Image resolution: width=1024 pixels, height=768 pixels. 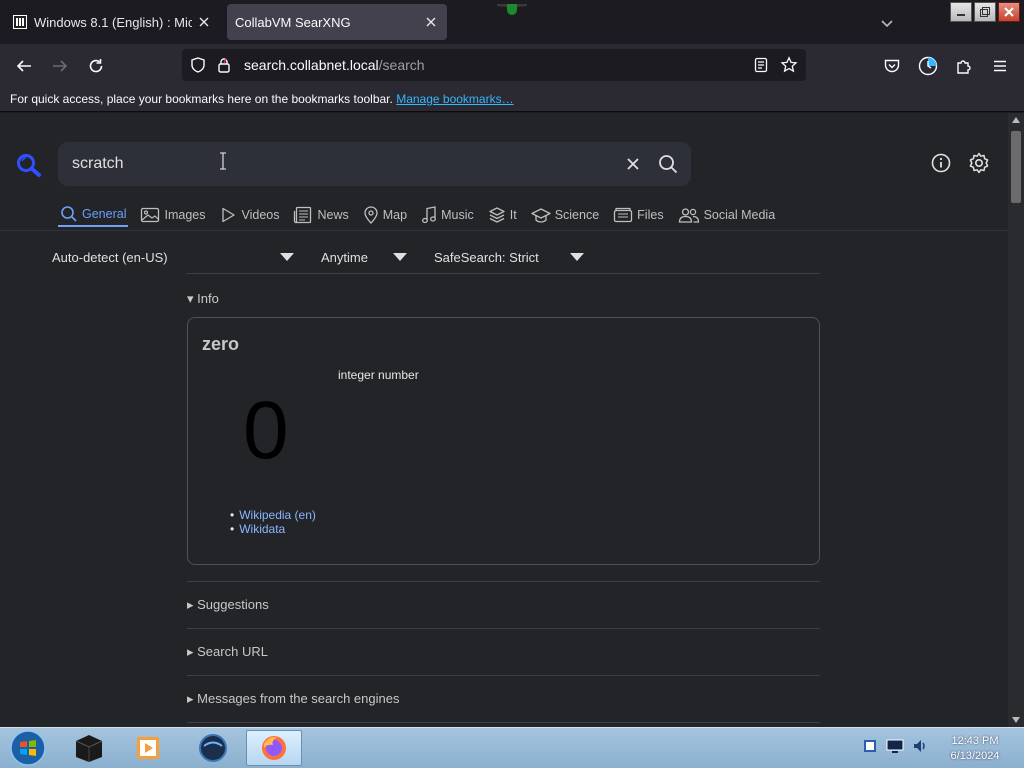 What do you see at coordinates (69, 214) in the screenshot?
I see `search-icon` at bounding box center [69, 214].